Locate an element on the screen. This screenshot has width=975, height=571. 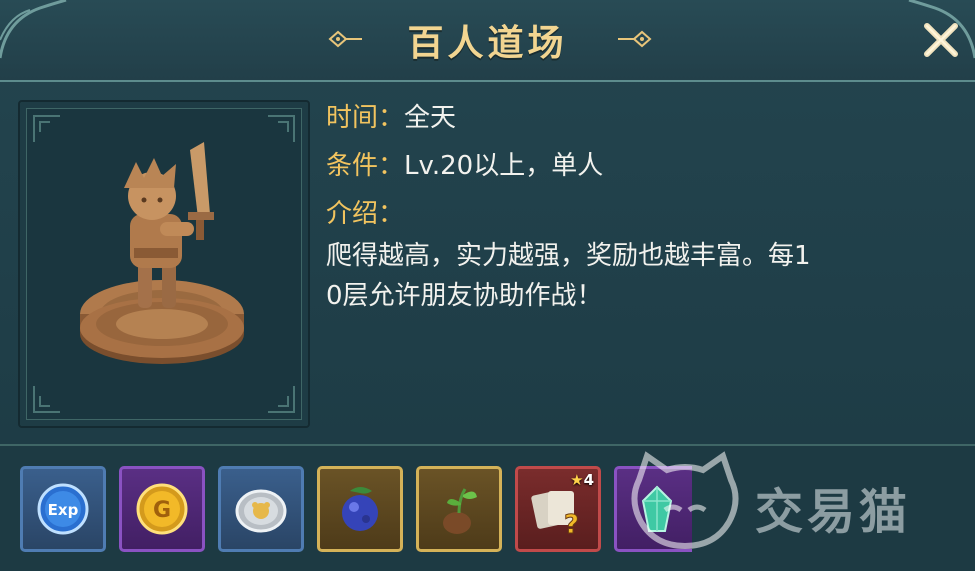
star-badge: ★4 is located at coordinates (582, 480).